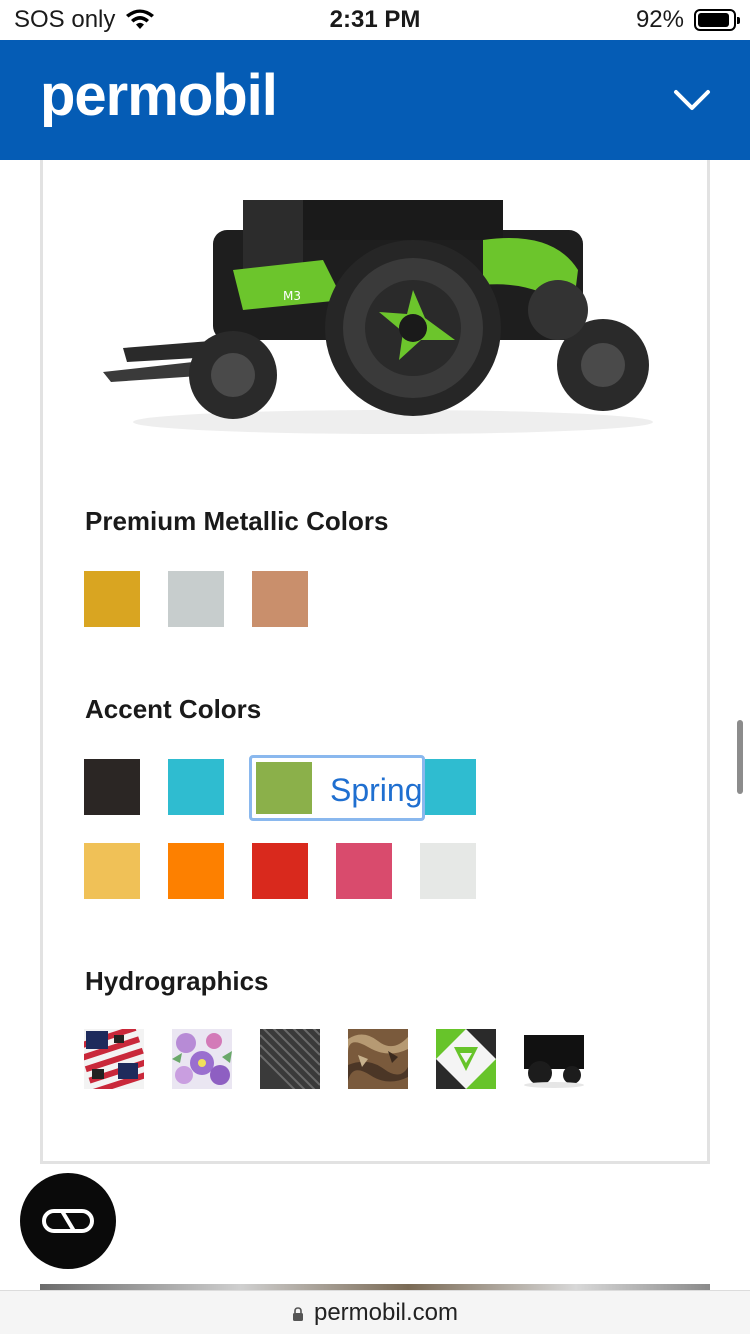 This screenshot has width=750, height=1334. What do you see at coordinates (375, 100) in the screenshot?
I see `site-header: permobil` at bounding box center [375, 100].